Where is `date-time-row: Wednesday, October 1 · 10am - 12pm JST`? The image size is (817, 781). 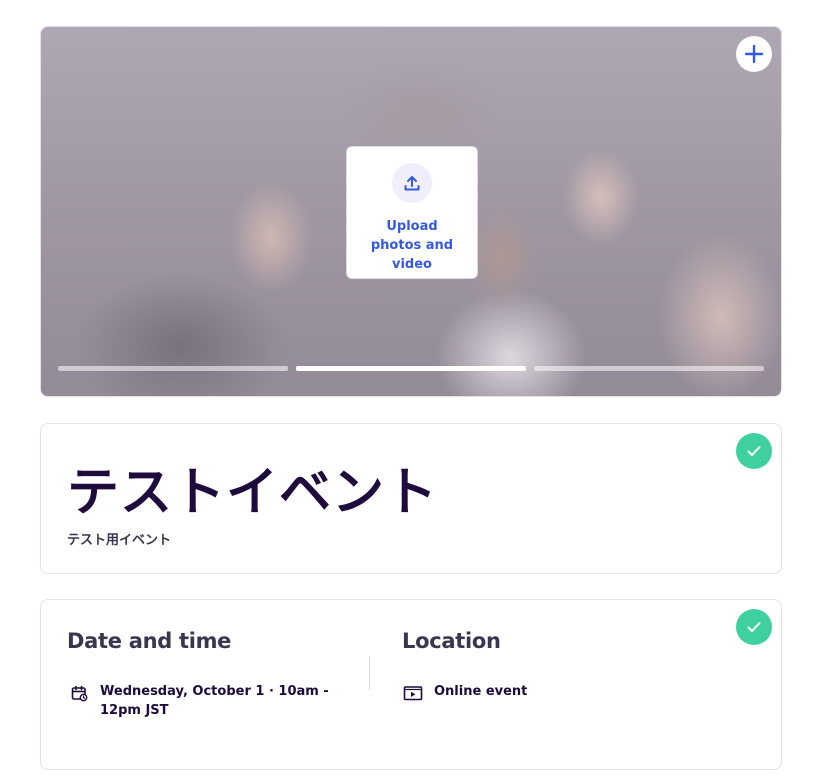
date-time-row: Wednesday, October 1 · 10am - 12pm JST is located at coordinates (209, 701).